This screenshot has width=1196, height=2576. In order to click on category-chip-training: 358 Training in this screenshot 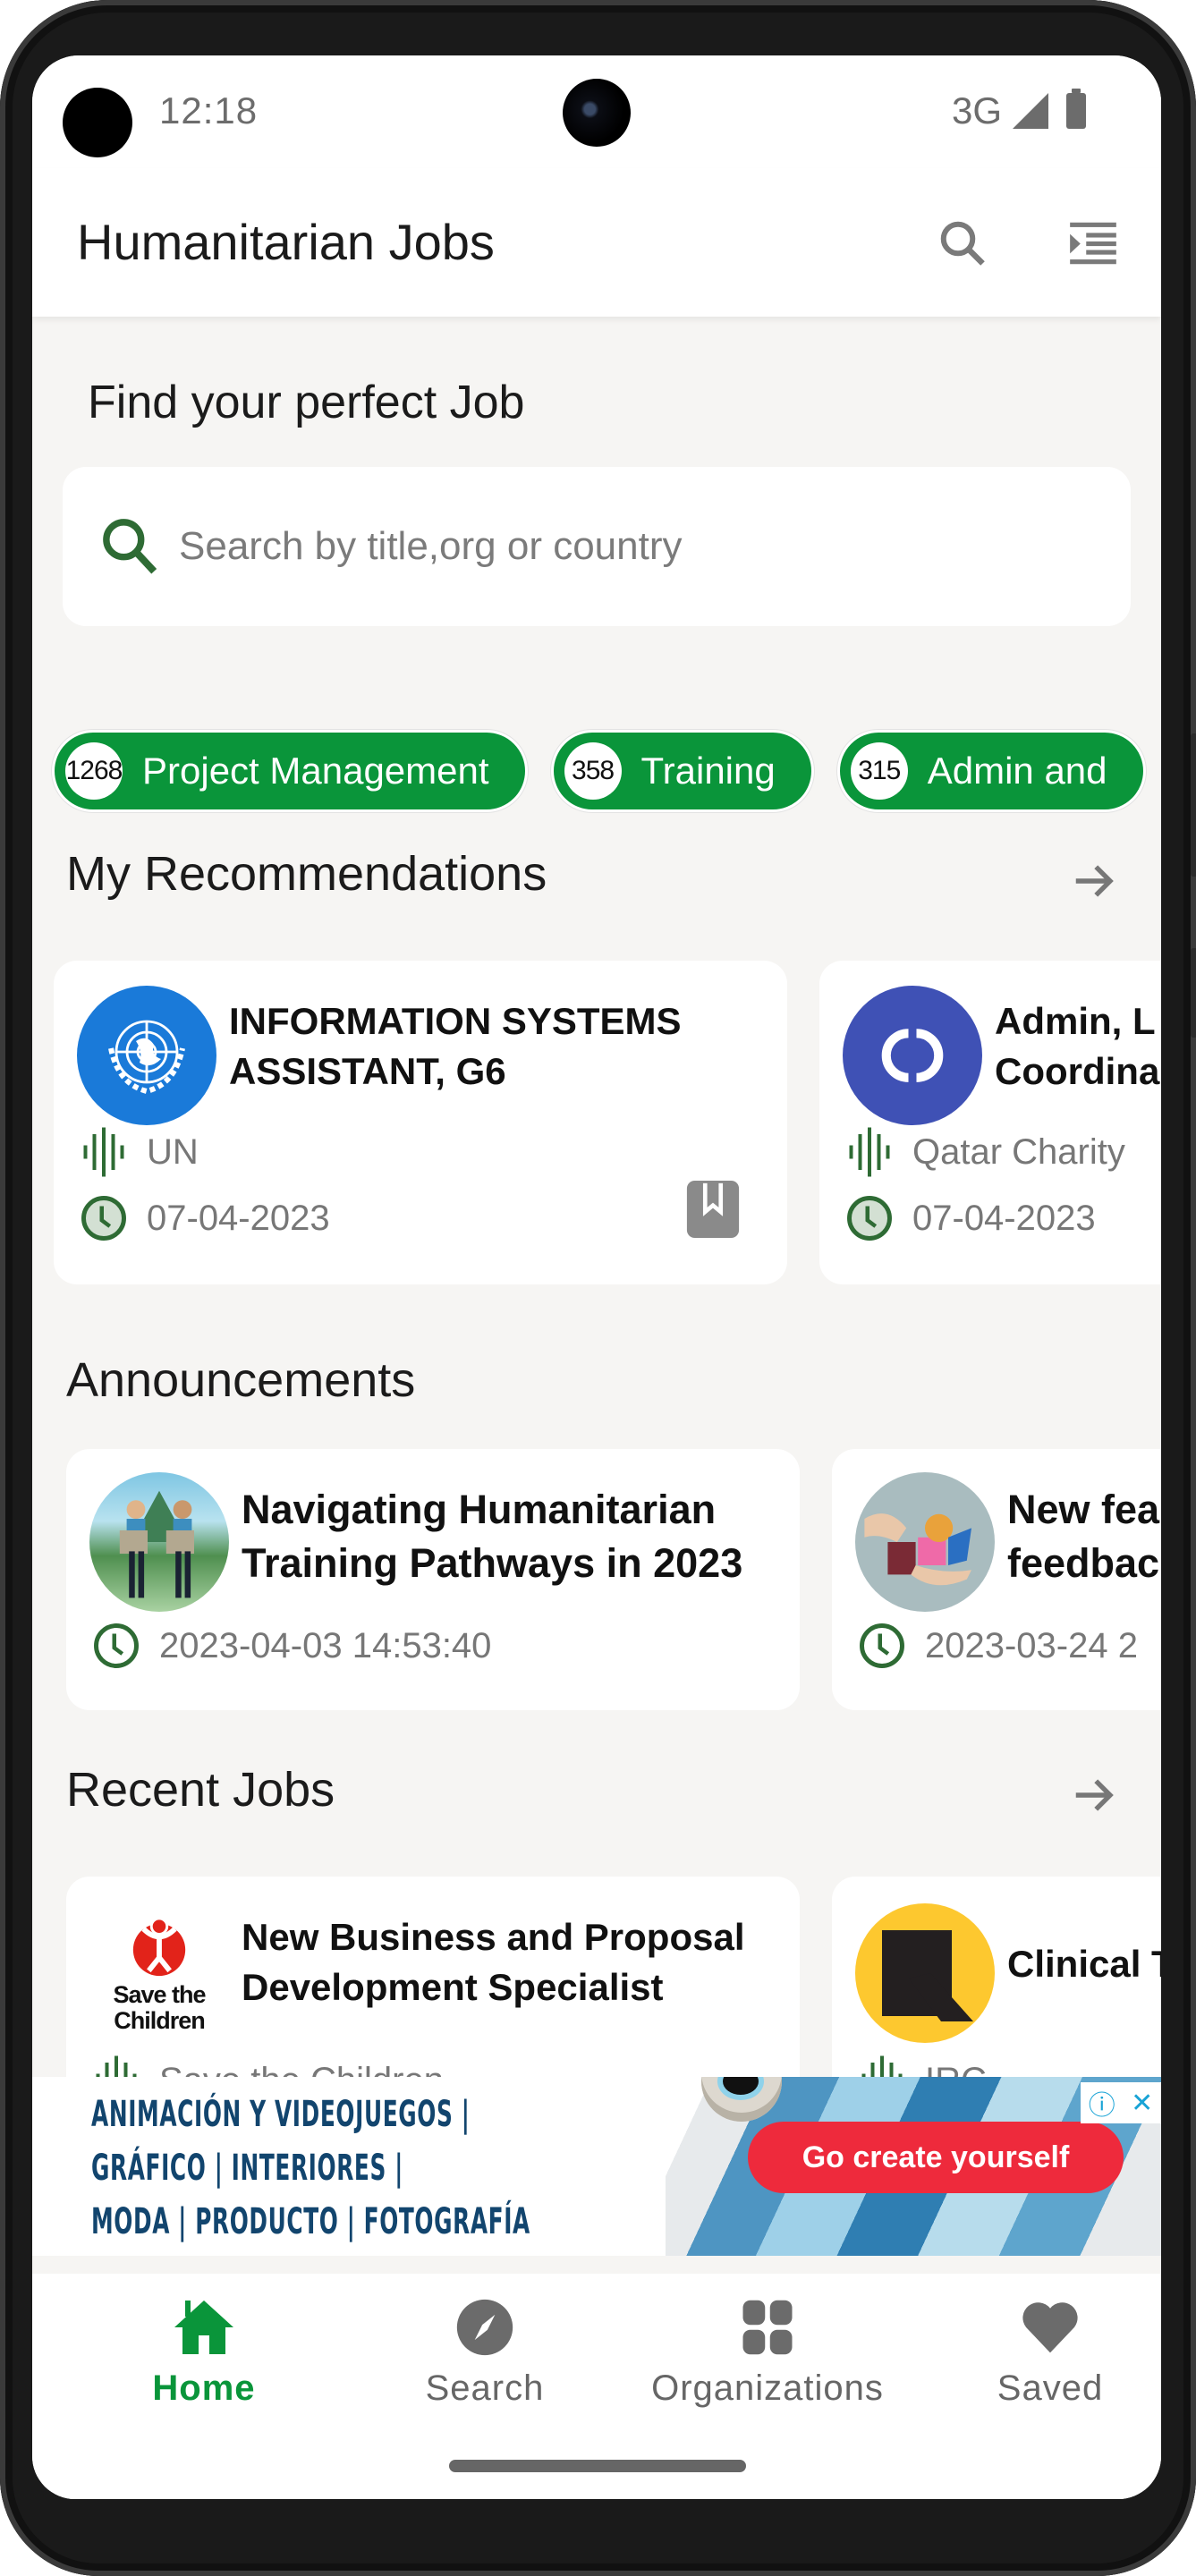, I will do `click(682, 771)`.